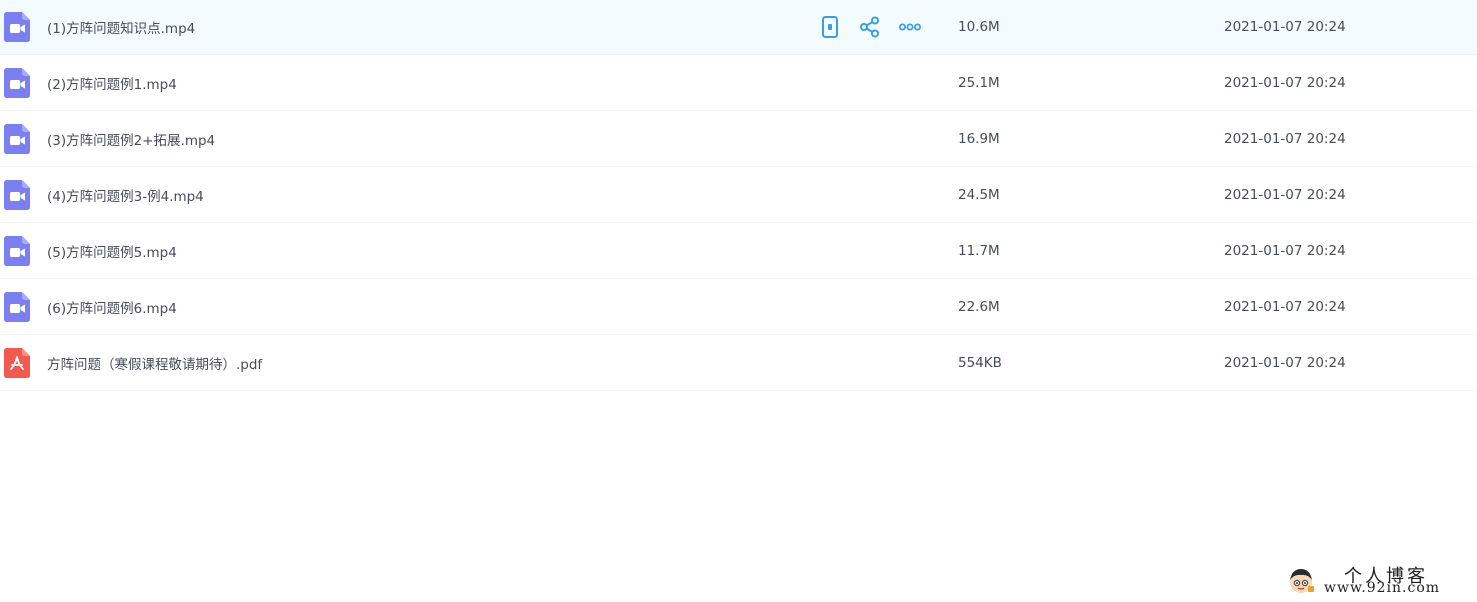 This screenshot has width=1477, height=602. What do you see at coordinates (979, 195) in the screenshot?
I see `file-size: 24.5M` at bounding box center [979, 195].